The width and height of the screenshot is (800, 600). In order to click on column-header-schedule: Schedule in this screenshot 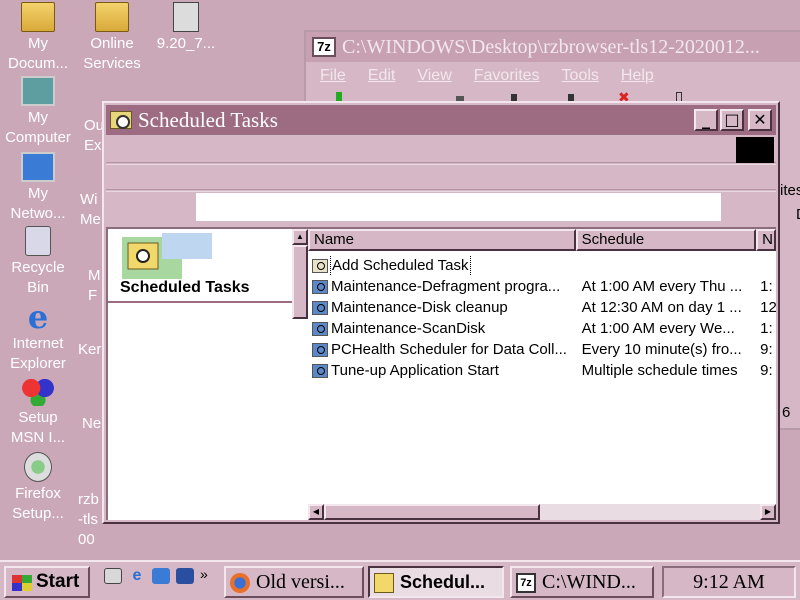, I will do `click(666, 240)`.